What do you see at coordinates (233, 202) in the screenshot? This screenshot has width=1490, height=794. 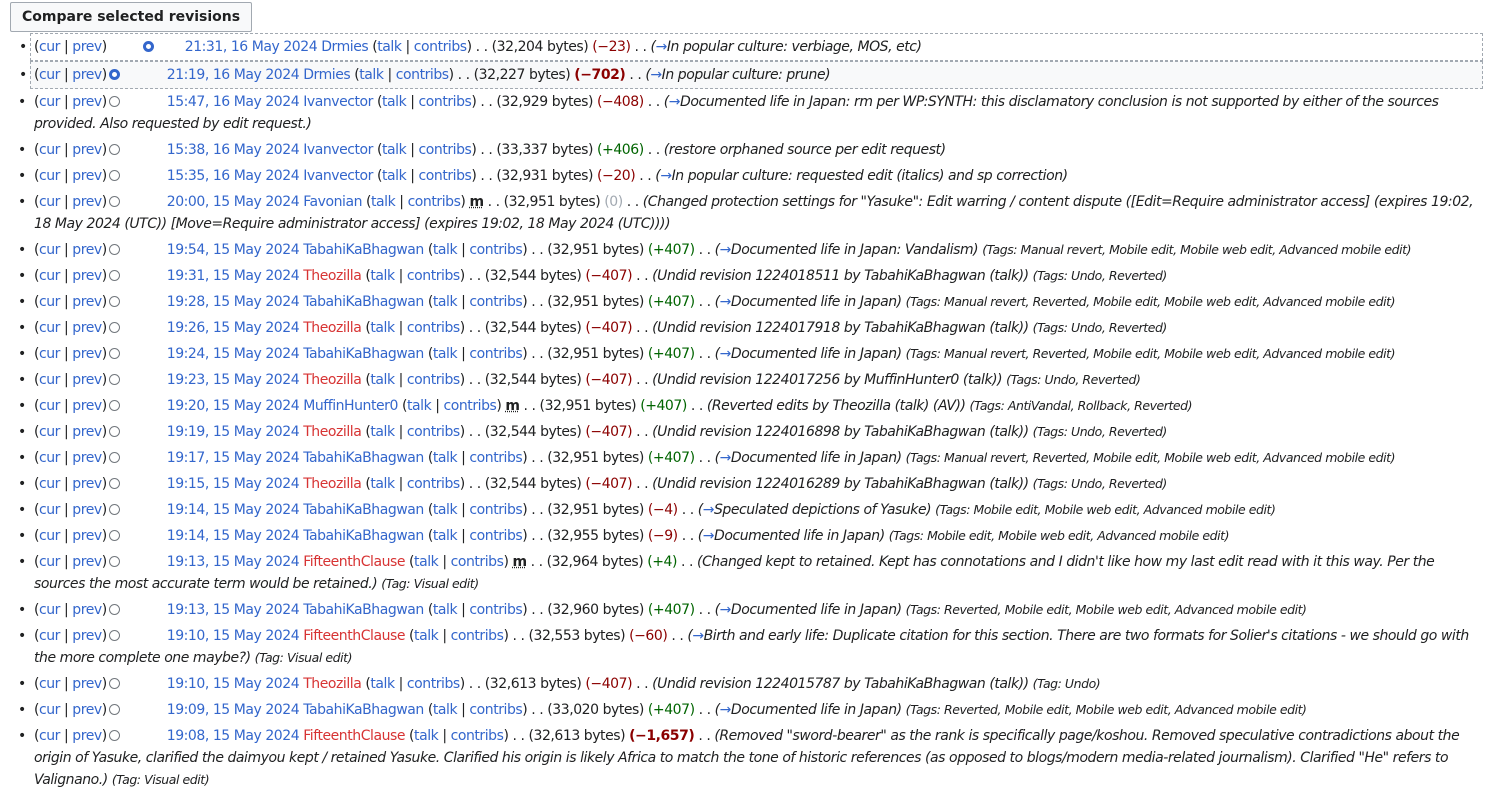 I see `revision-date-link: 20:00, 15 May 2024` at bounding box center [233, 202].